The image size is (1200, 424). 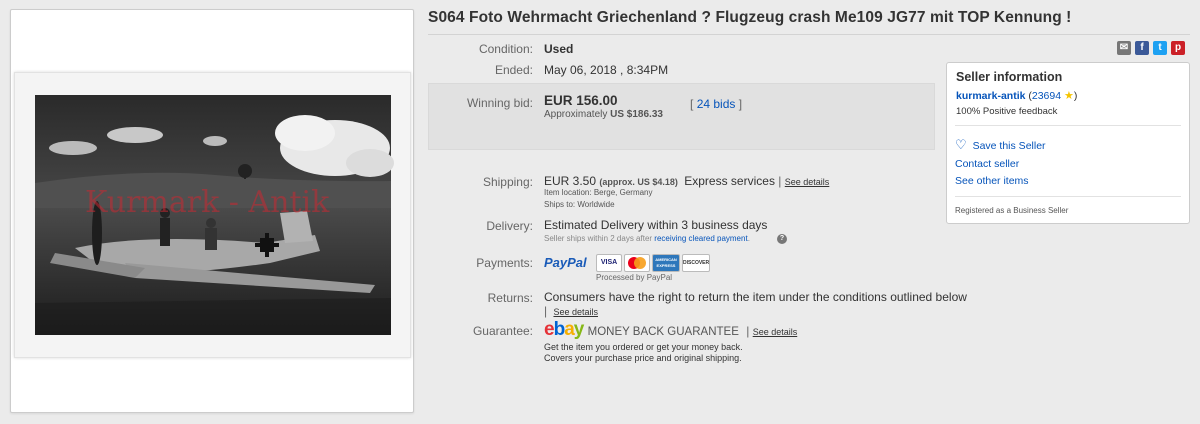 What do you see at coordinates (207, 202) in the screenshot?
I see `watermark: Kurmark - Antik` at bounding box center [207, 202].